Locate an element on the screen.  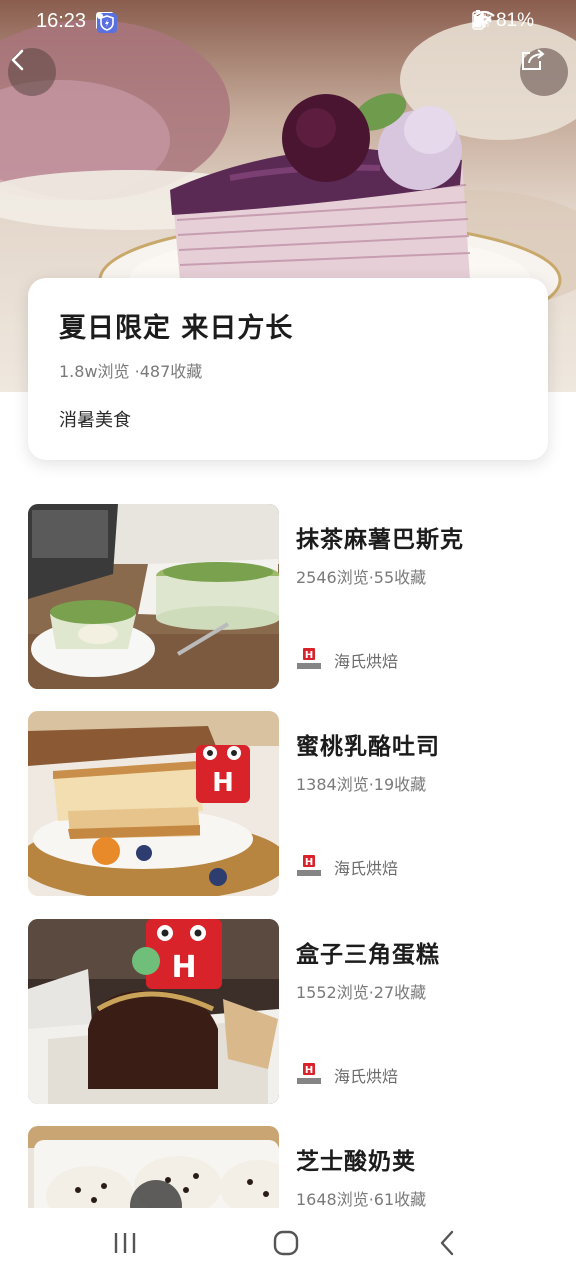
recipe-title: 盒子三角蛋糕 is located at coordinates (368, 955).